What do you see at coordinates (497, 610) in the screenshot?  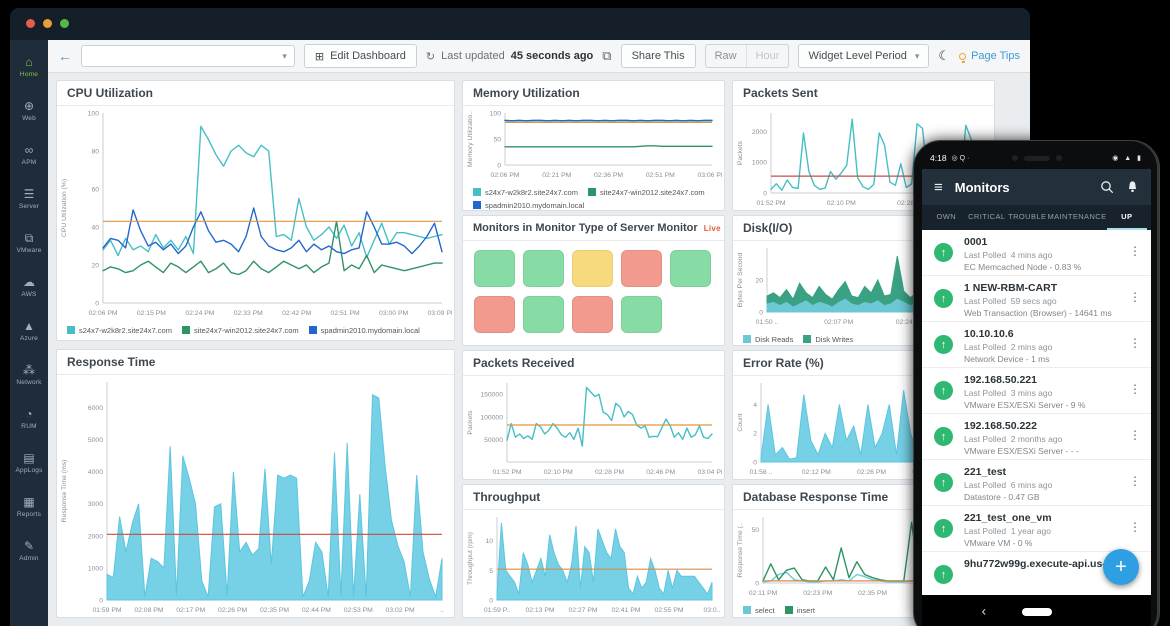 I see `svg-text: 01:59 P..` at bounding box center [497, 610].